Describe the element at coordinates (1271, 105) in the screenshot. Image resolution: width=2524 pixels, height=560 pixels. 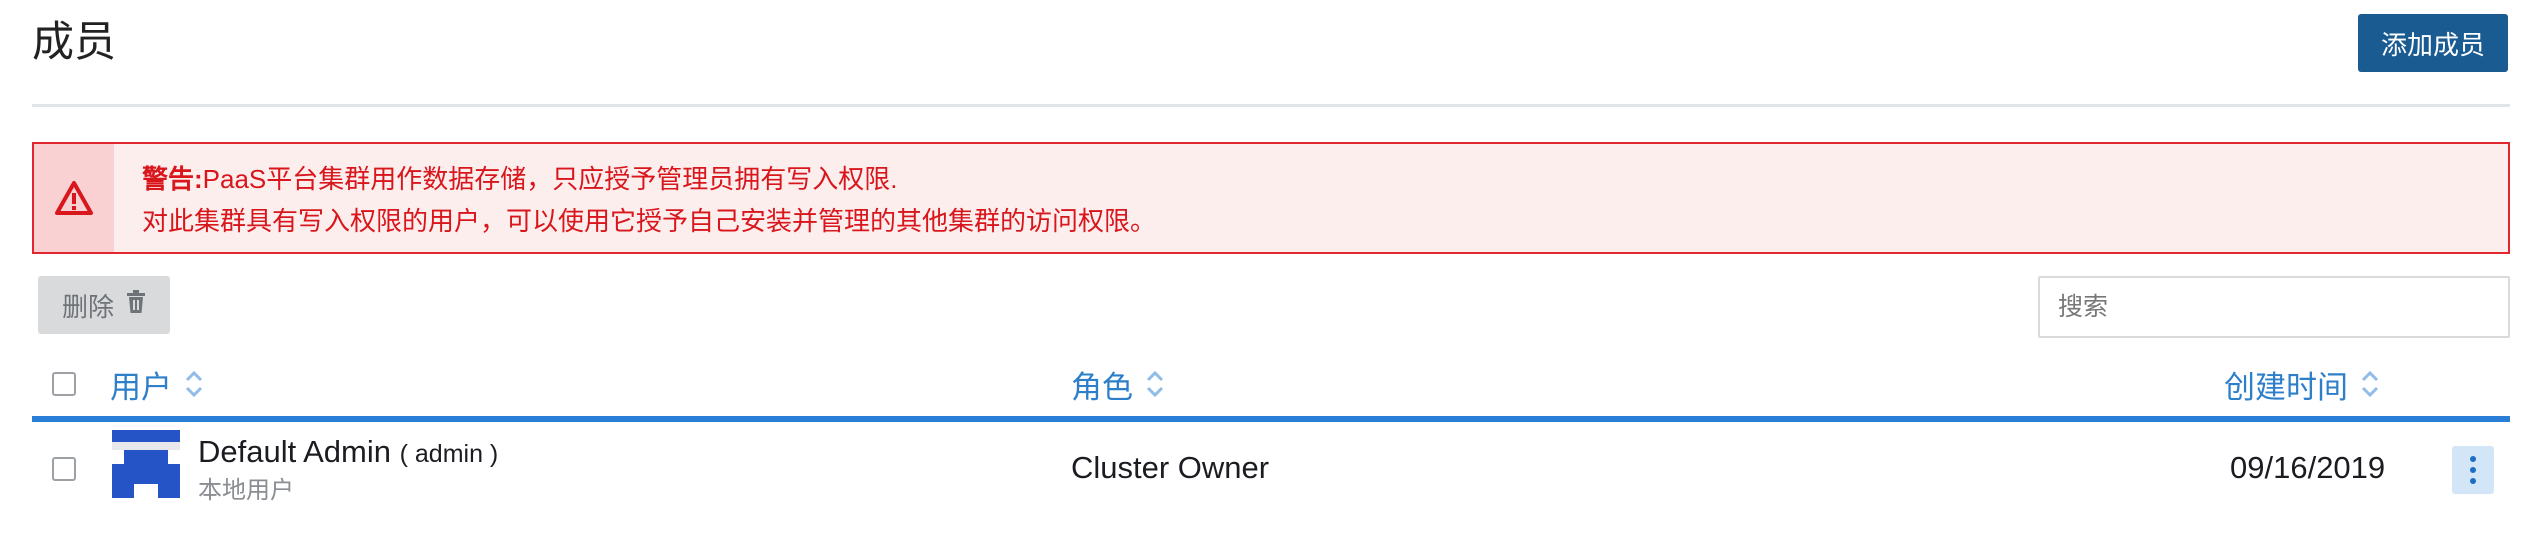
I see `header-divider` at that location.